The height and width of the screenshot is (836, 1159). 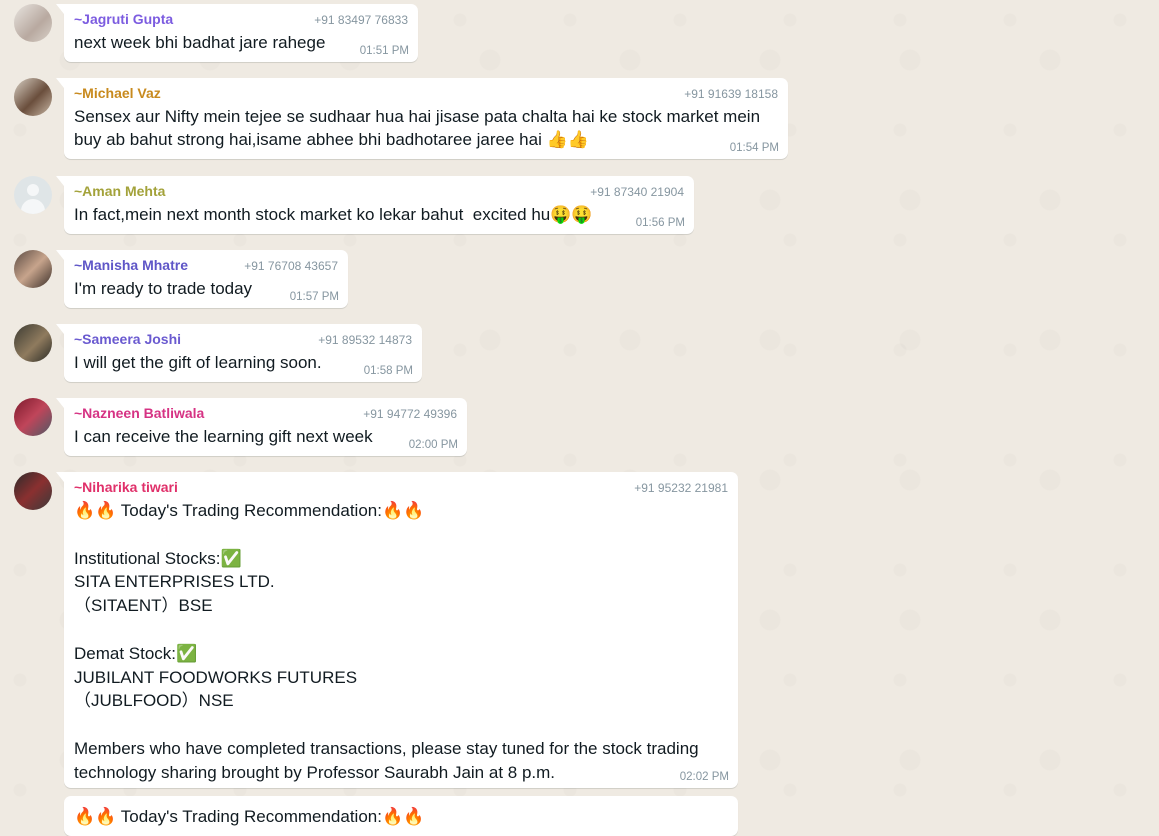 I want to click on sender-phone: +91 94772 49396, so click(x=410, y=414).